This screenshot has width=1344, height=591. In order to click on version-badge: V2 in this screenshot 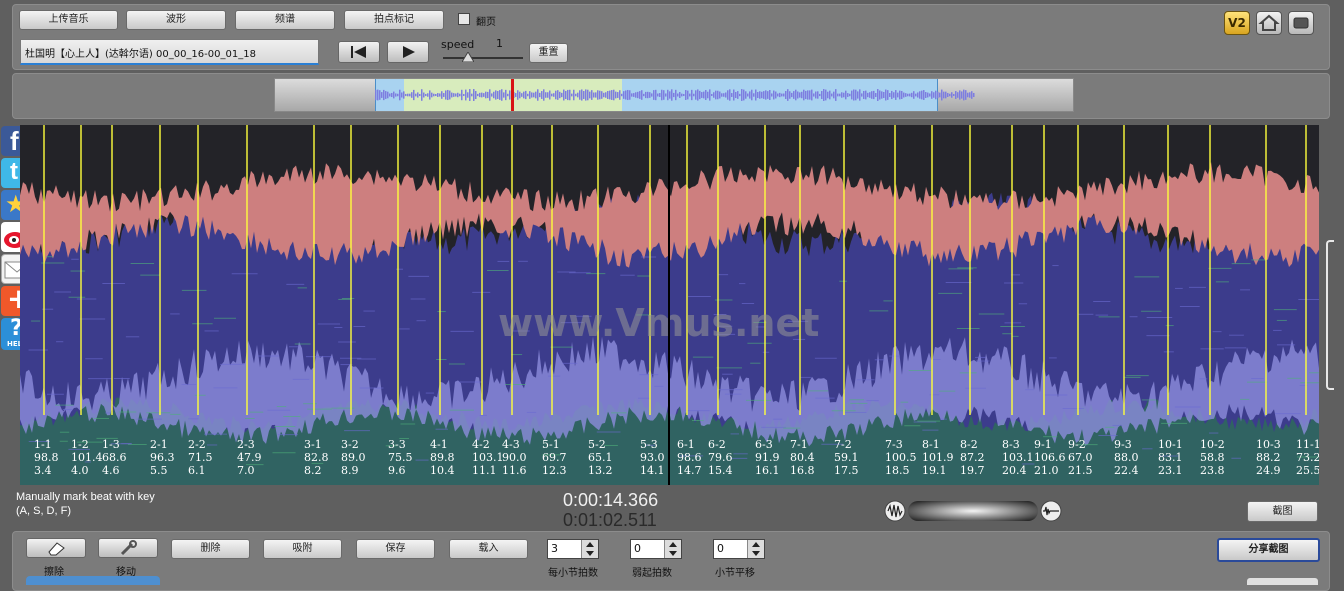, I will do `click(1237, 23)`.